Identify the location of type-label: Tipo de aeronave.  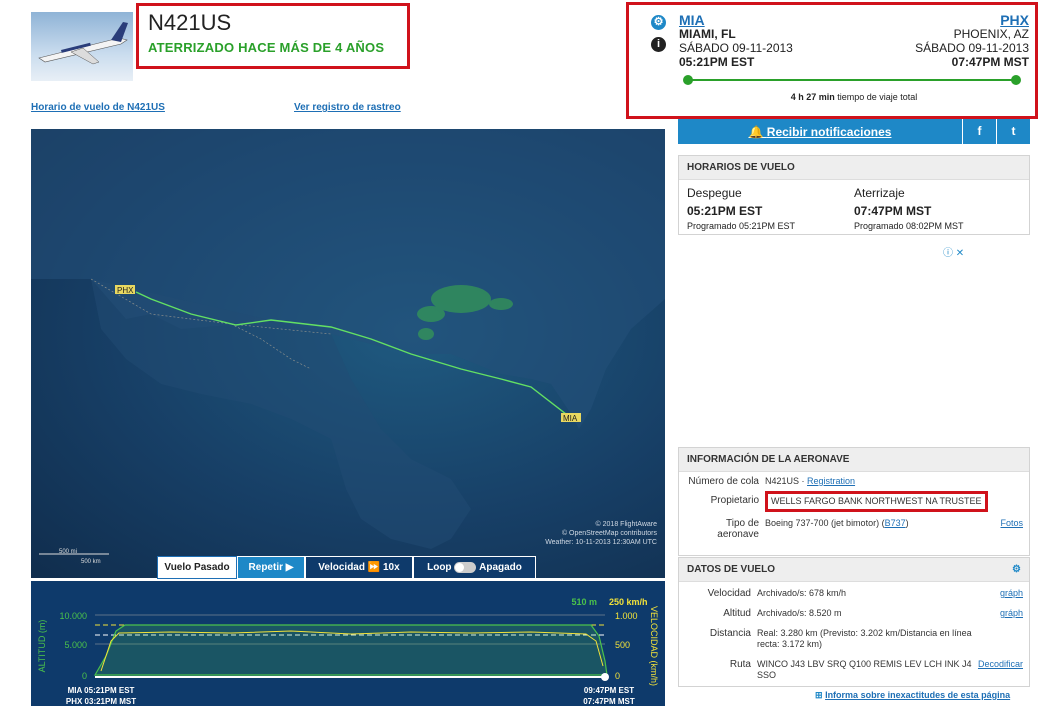
(738, 529).